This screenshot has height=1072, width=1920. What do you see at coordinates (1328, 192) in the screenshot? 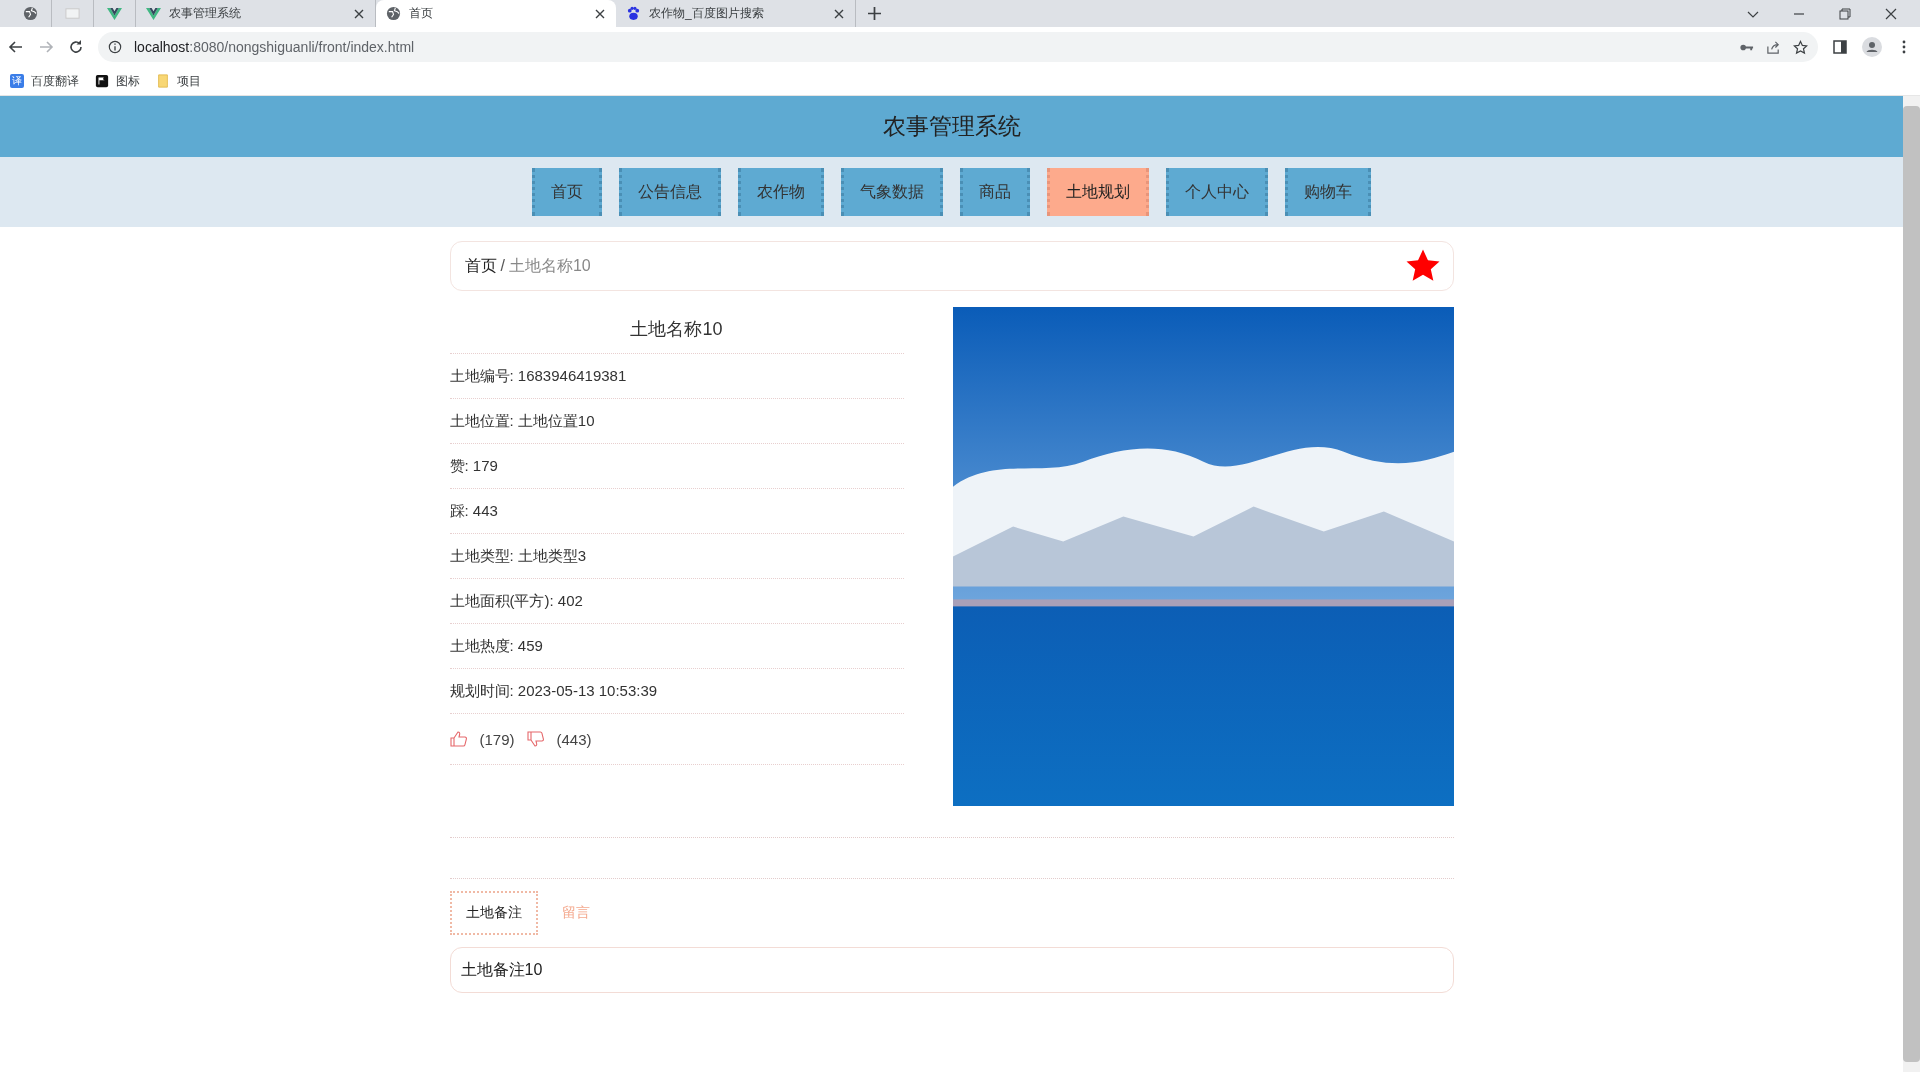
I see `nav-tab: 购物车` at bounding box center [1328, 192].